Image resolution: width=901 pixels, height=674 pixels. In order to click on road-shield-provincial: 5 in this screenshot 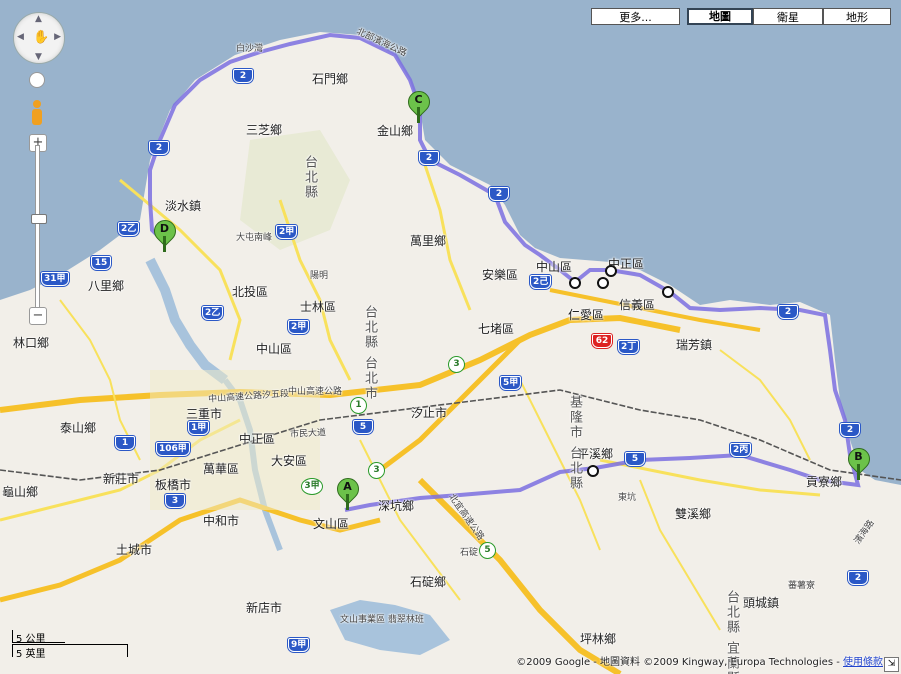, I will do `click(487, 550)`.